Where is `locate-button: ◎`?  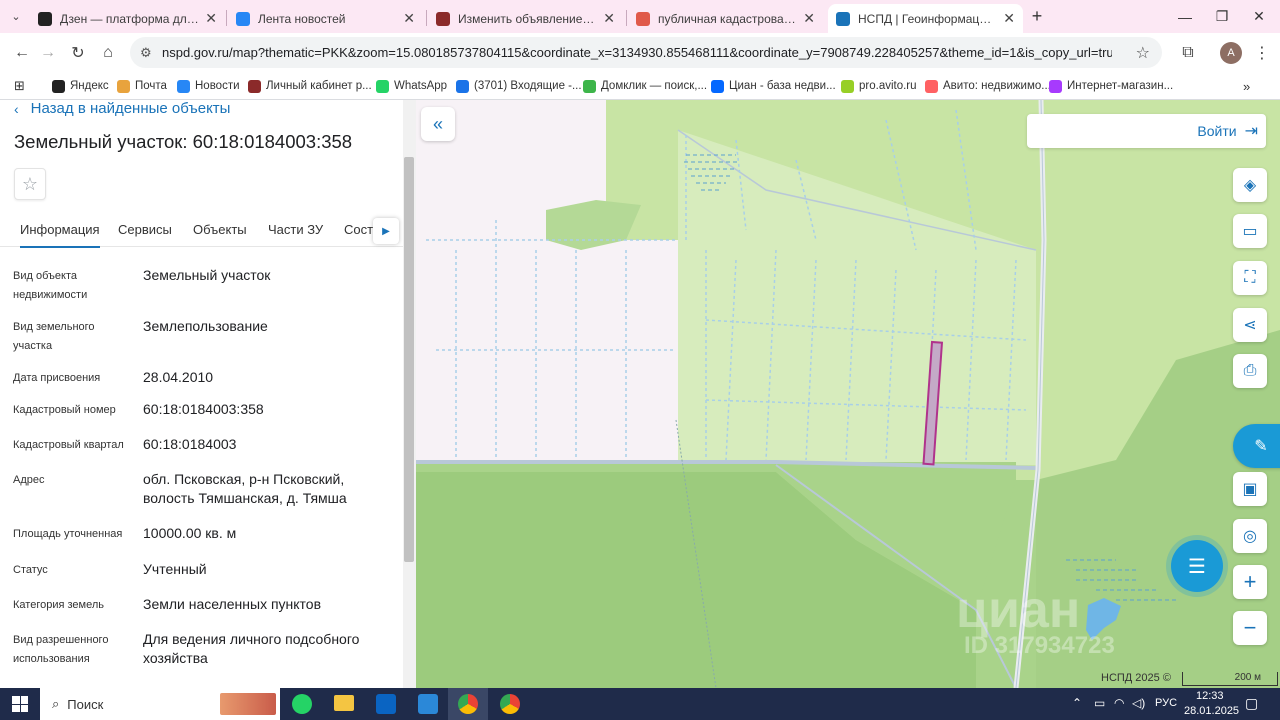
locate-button: ◎ is located at coordinates (1250, 536).